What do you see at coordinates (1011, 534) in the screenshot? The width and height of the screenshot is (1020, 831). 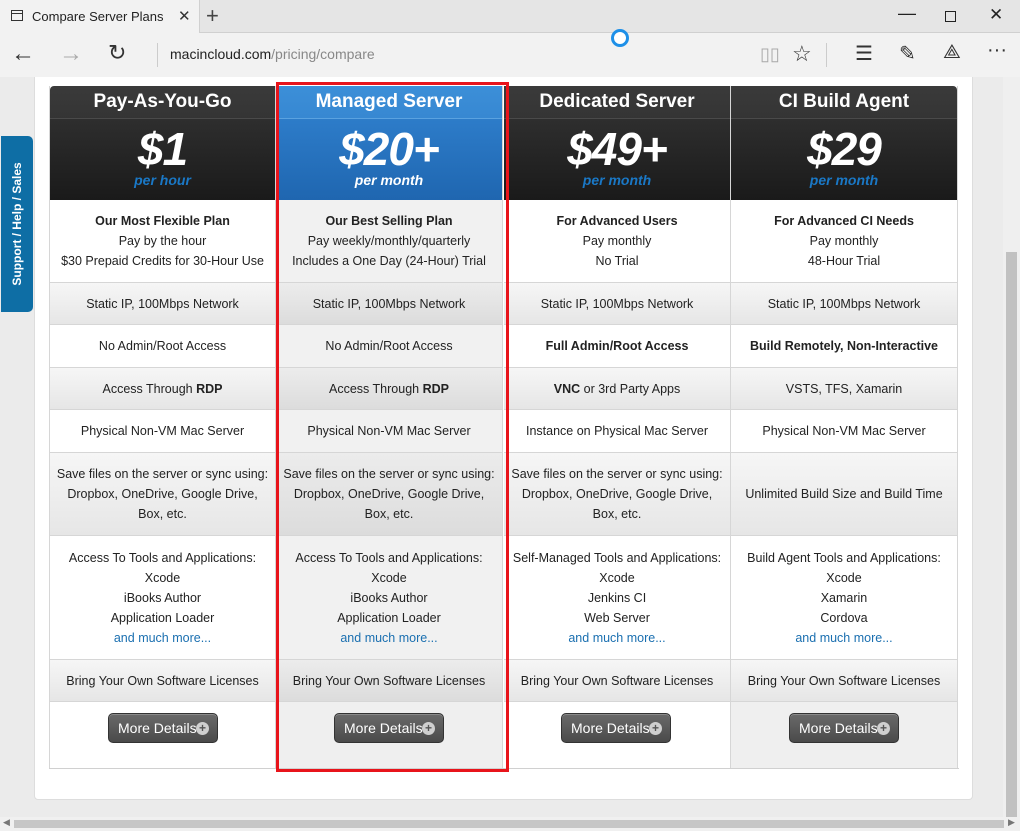 I see `vertical-scroll-thumb` at bounding box center [1011, 534].